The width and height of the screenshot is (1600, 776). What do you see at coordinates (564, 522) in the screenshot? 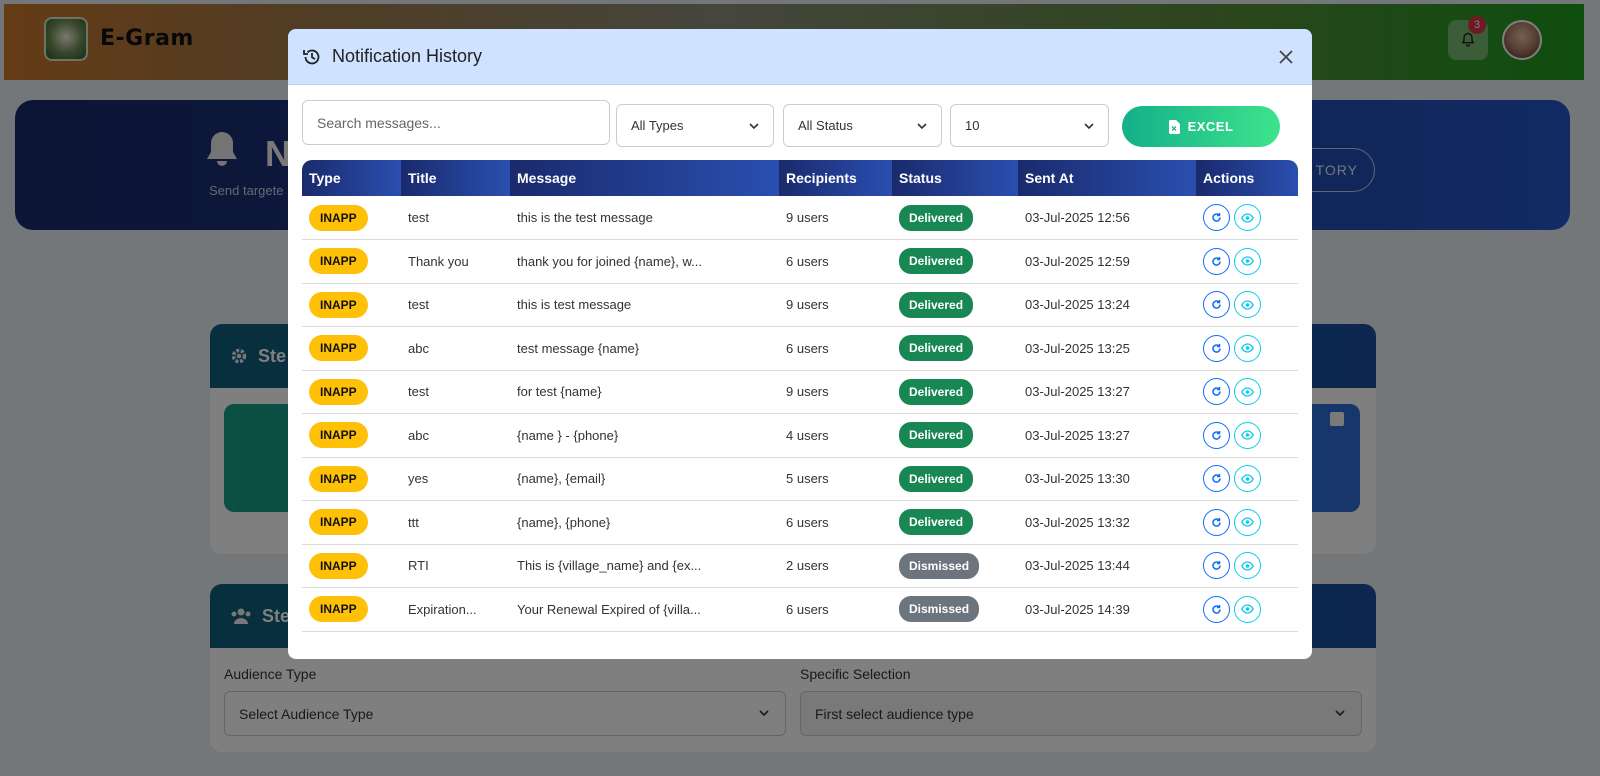
I see `message-cell: {name}, {phone}` at bounding box center [564, 522].